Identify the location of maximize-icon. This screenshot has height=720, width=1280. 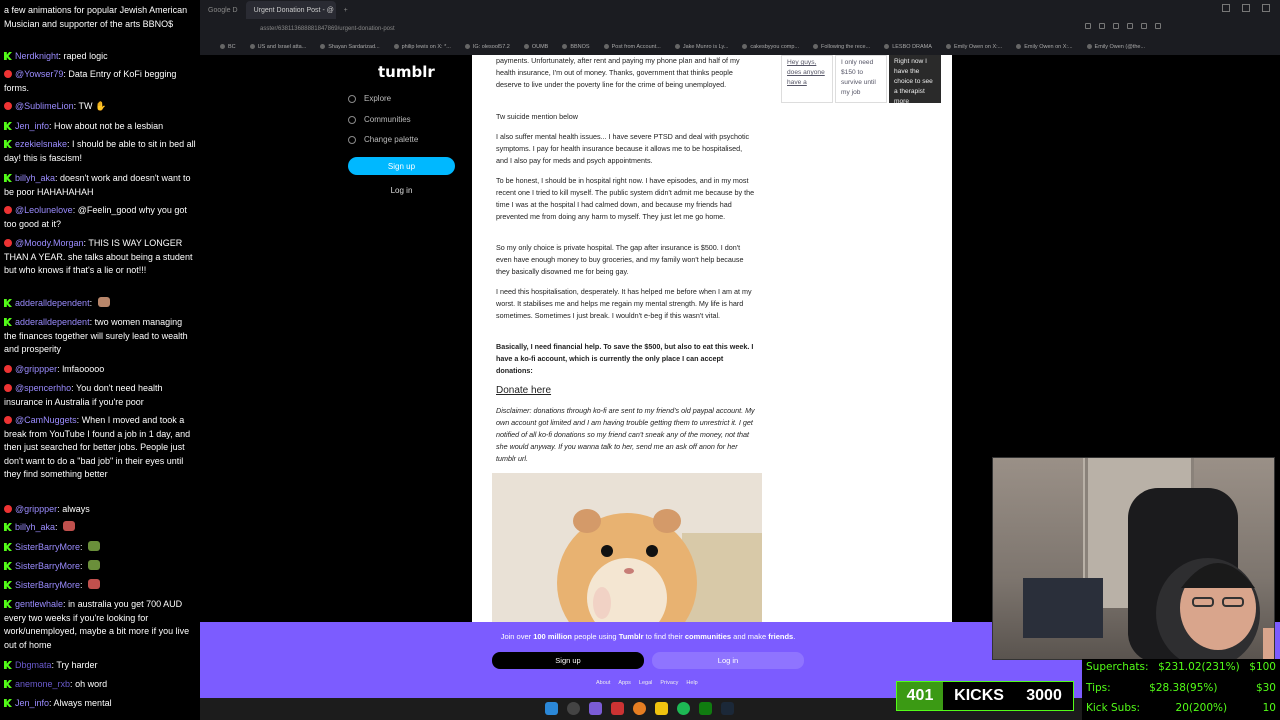
(1246, 8).